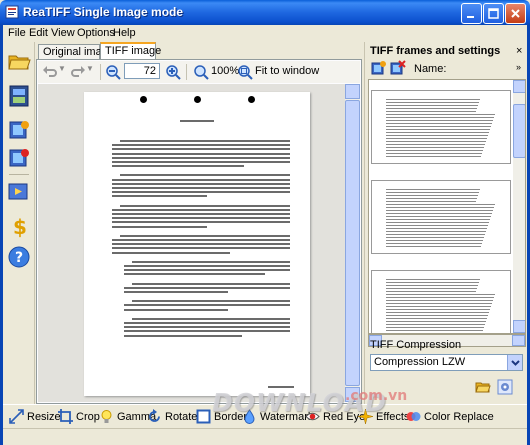  Describe the element at coordinates (245, 72) in the screenshot. I see `fit-to-window-icon` at that location.